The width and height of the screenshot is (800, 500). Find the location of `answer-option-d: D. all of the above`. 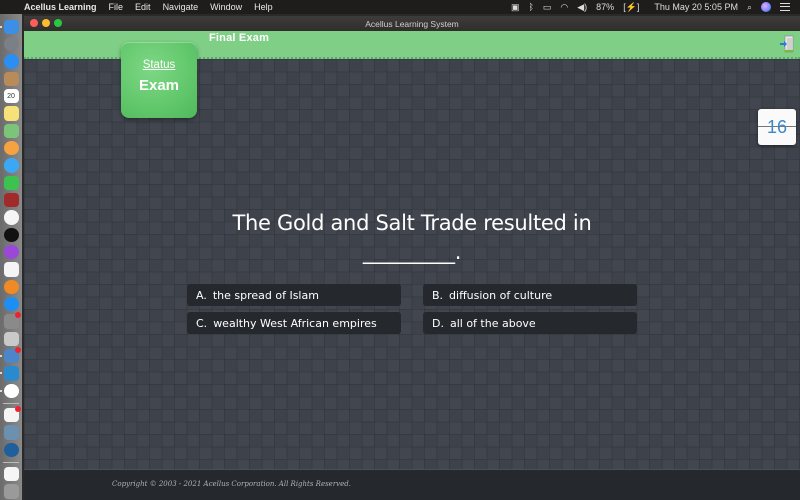

answer-option-d: D. all of the above is located at coordinates (530, 323).